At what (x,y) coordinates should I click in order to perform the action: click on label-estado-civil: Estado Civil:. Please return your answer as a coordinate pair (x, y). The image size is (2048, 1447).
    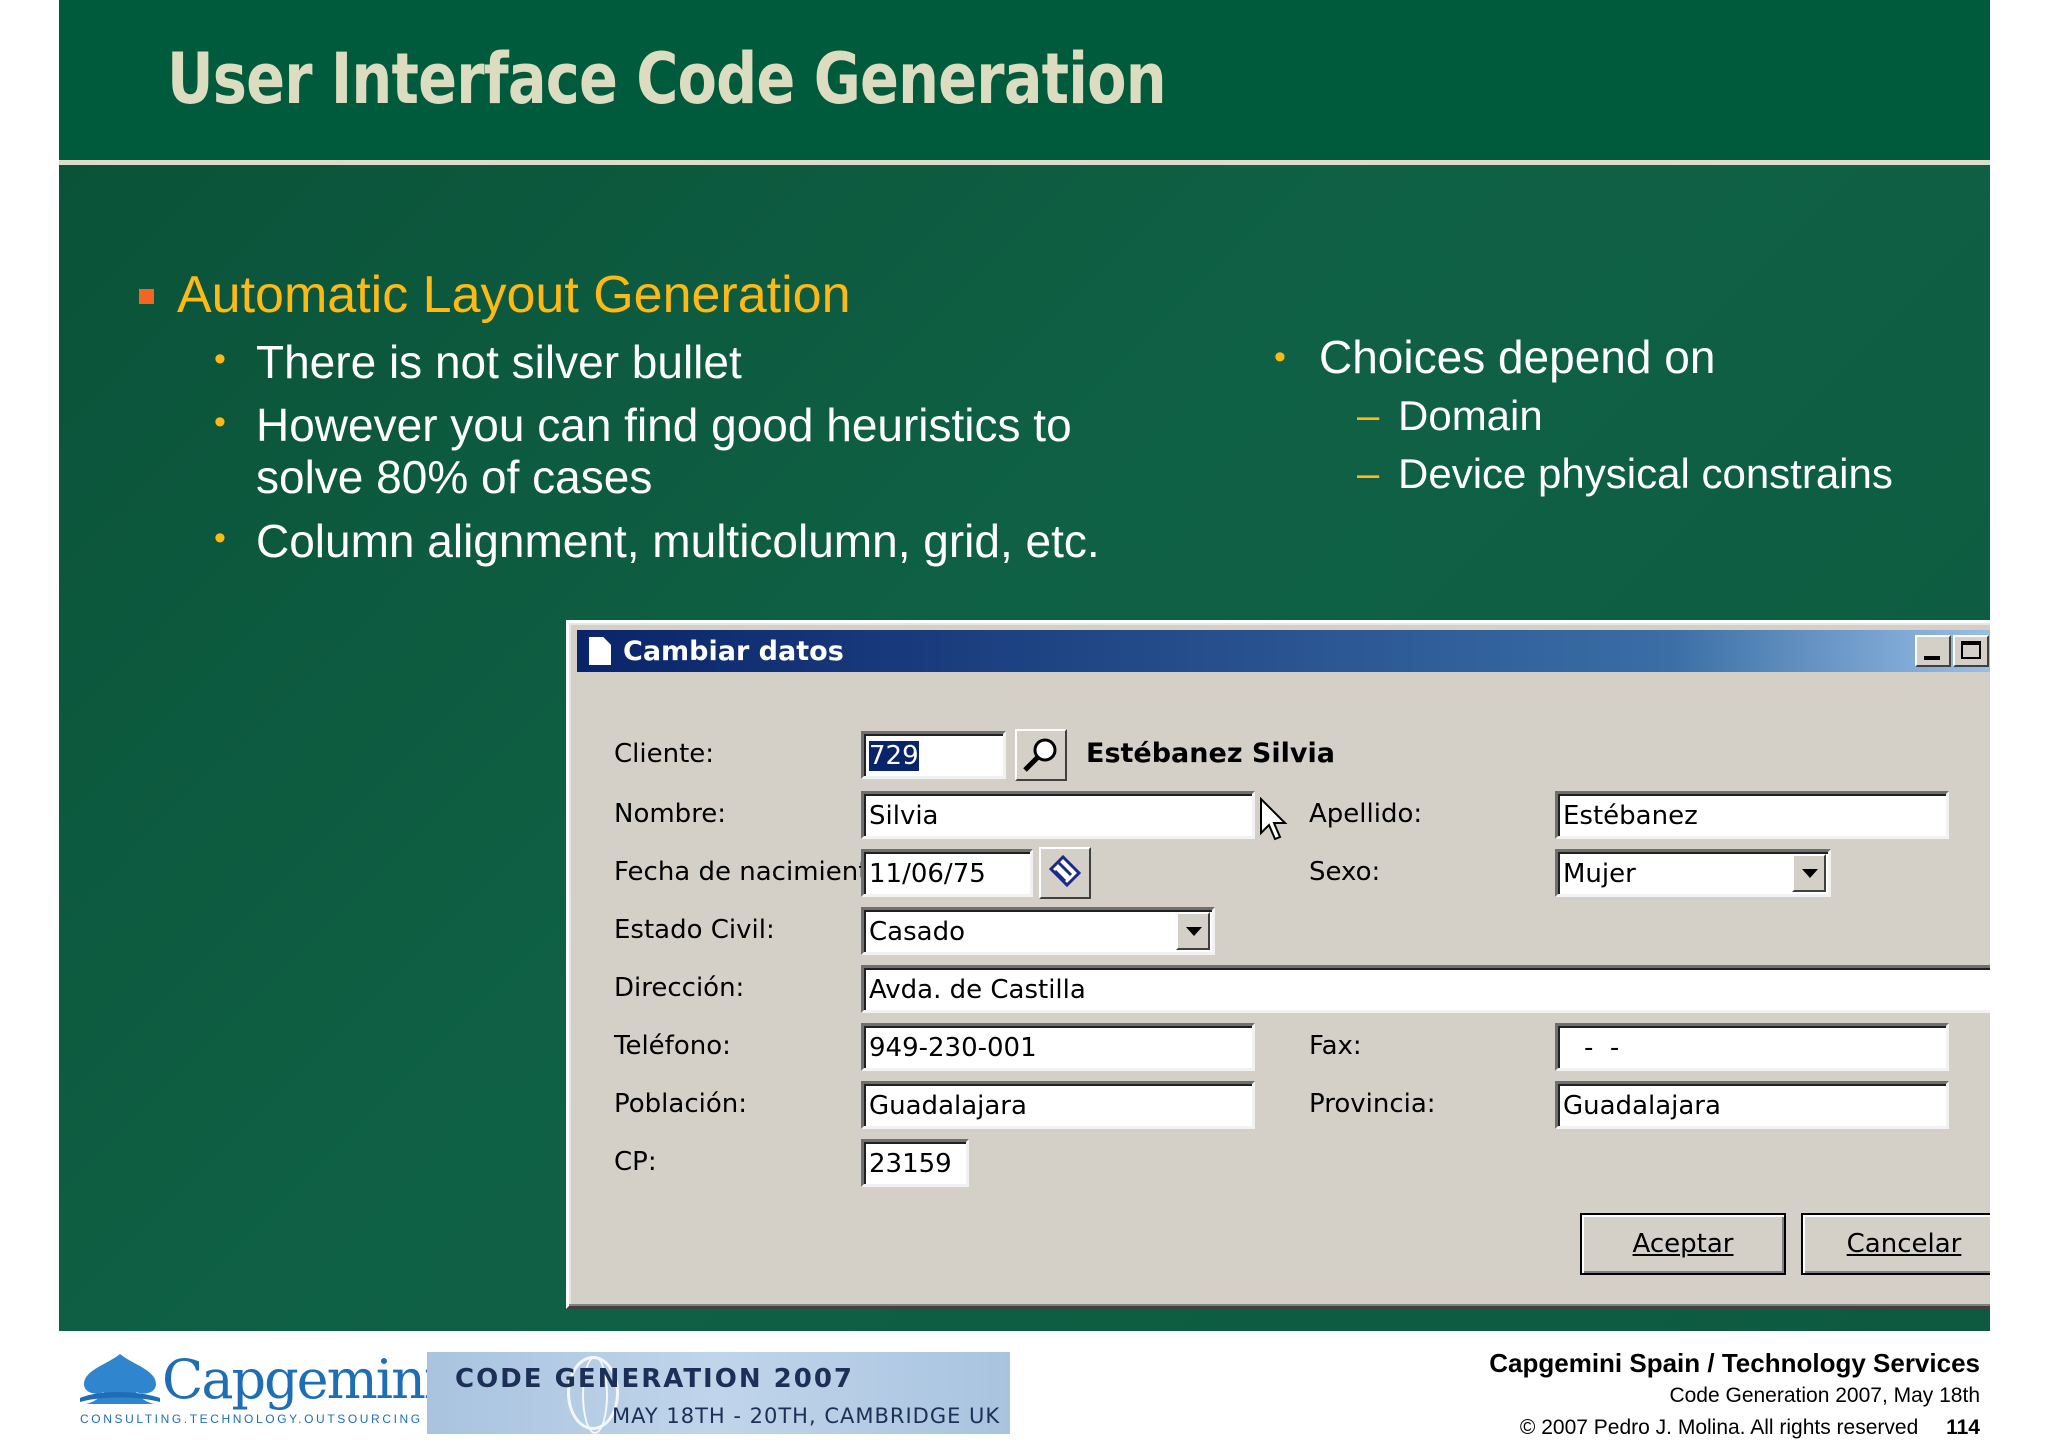
    Looking at the image, I should click on (694, 930).